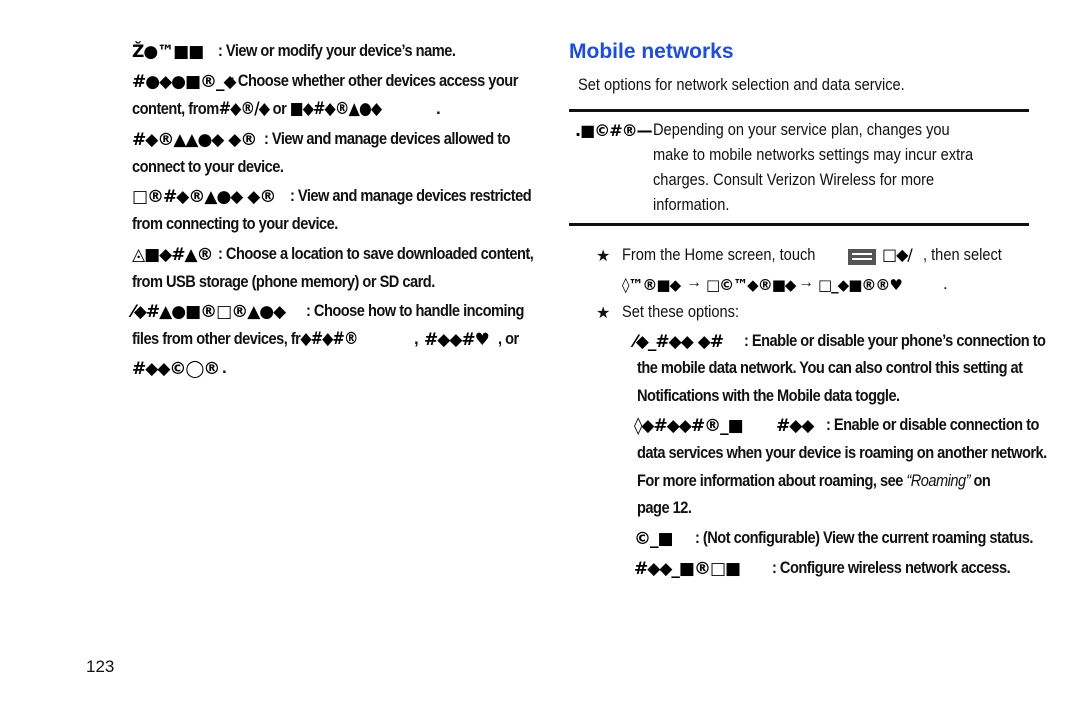 Image resolution: width=1080 pixels, height=720 pixels. Describe the element at coordinates (204, 197) in the screenshot. I see `term-not-allowed-devices: □®#◆®▲●◆ ◆®` at that location.